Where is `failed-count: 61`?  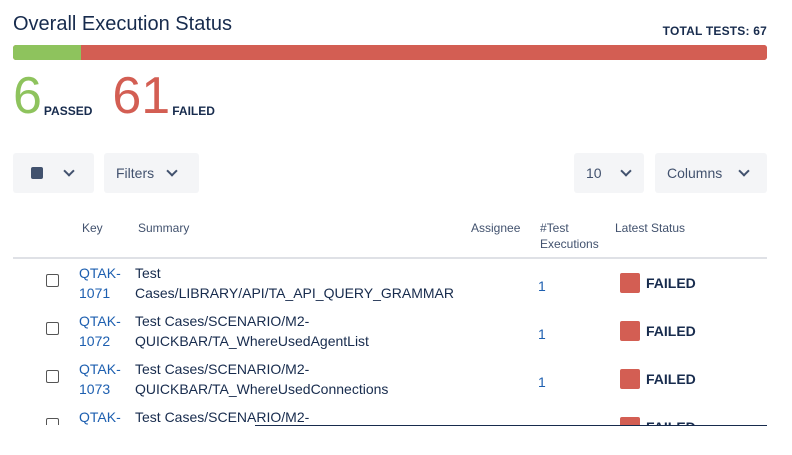
failed-count: 61 is located at coordinates (141, 96).